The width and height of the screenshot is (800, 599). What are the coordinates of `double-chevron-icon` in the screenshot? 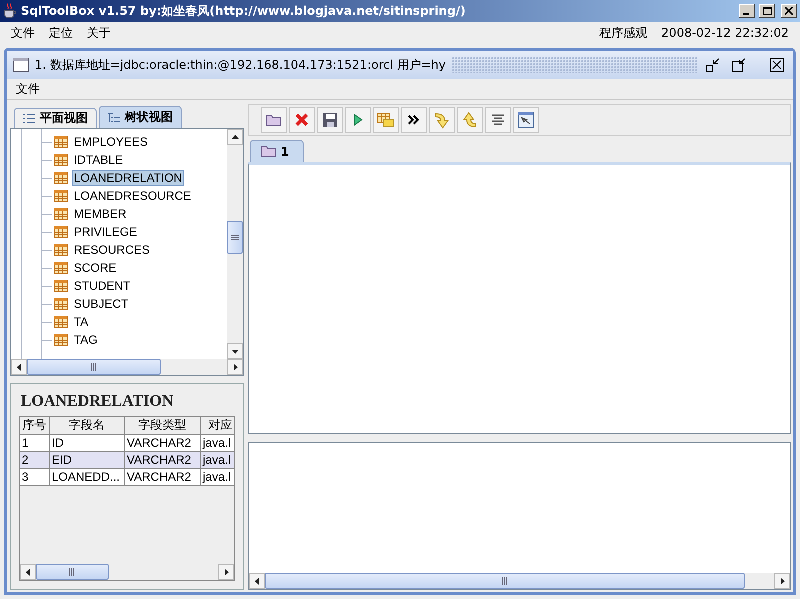 It's located at (414, 120).